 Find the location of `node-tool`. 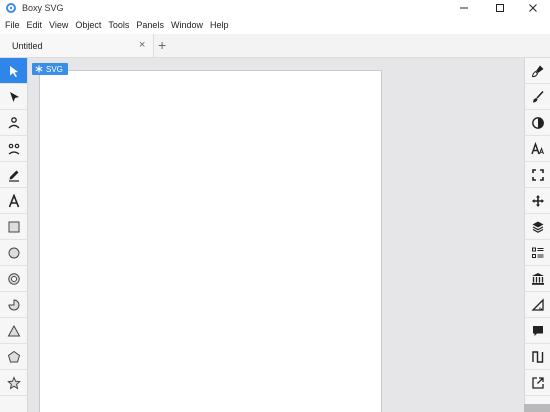

node-tool is located at coordinates (13, 97).